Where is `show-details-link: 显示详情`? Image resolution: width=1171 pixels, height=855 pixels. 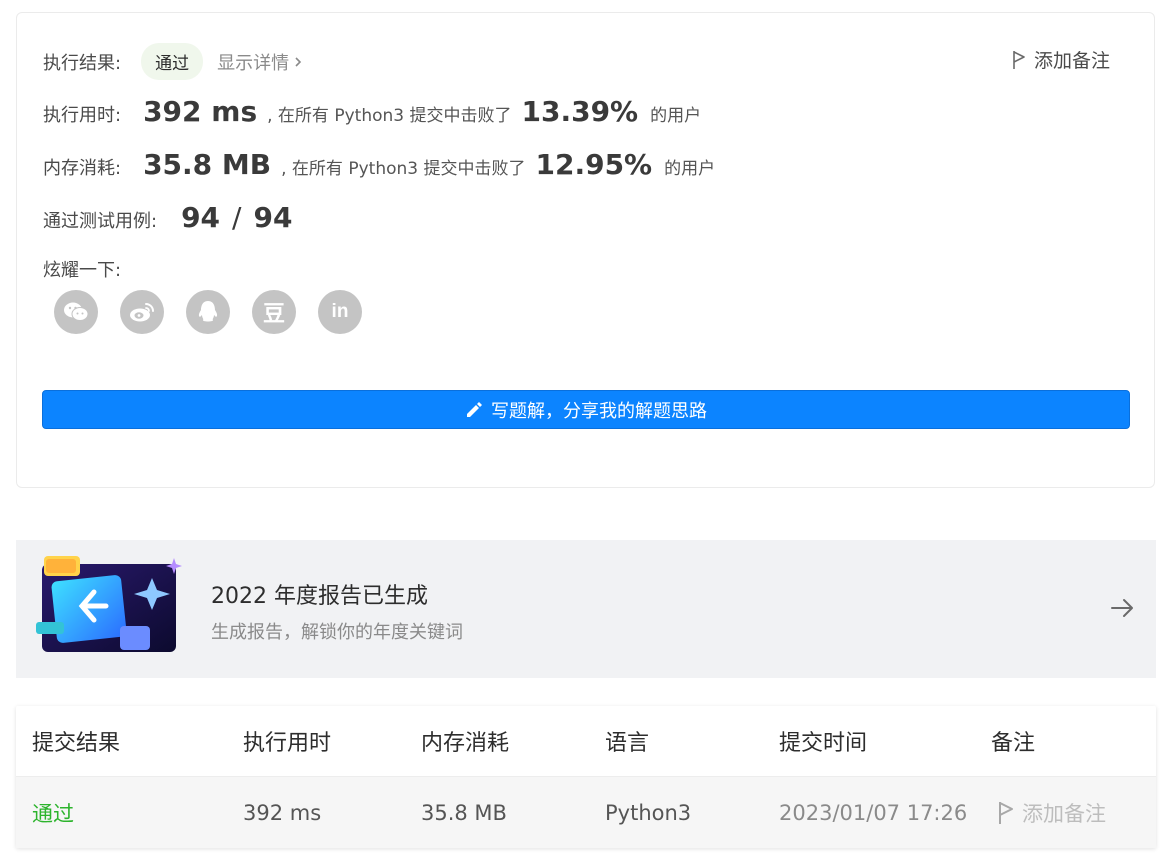 show-details-link: 显示详情 is located at coordinates (260, 62).